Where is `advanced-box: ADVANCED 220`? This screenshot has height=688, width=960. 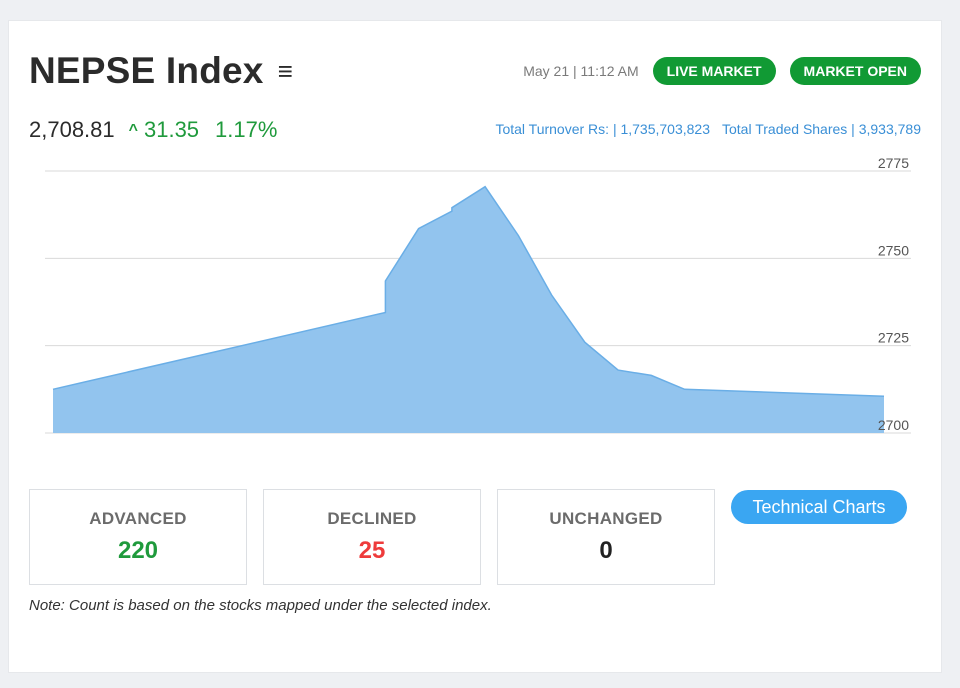 advanced-box: ADVANCED 220 is located at coordinates (138, 537).